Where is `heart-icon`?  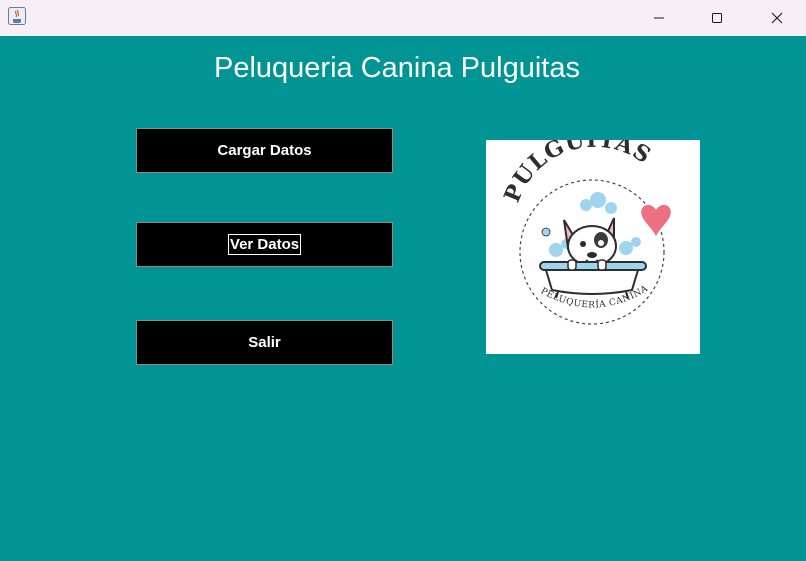
heart-icon is located at coordinates (656, 220).